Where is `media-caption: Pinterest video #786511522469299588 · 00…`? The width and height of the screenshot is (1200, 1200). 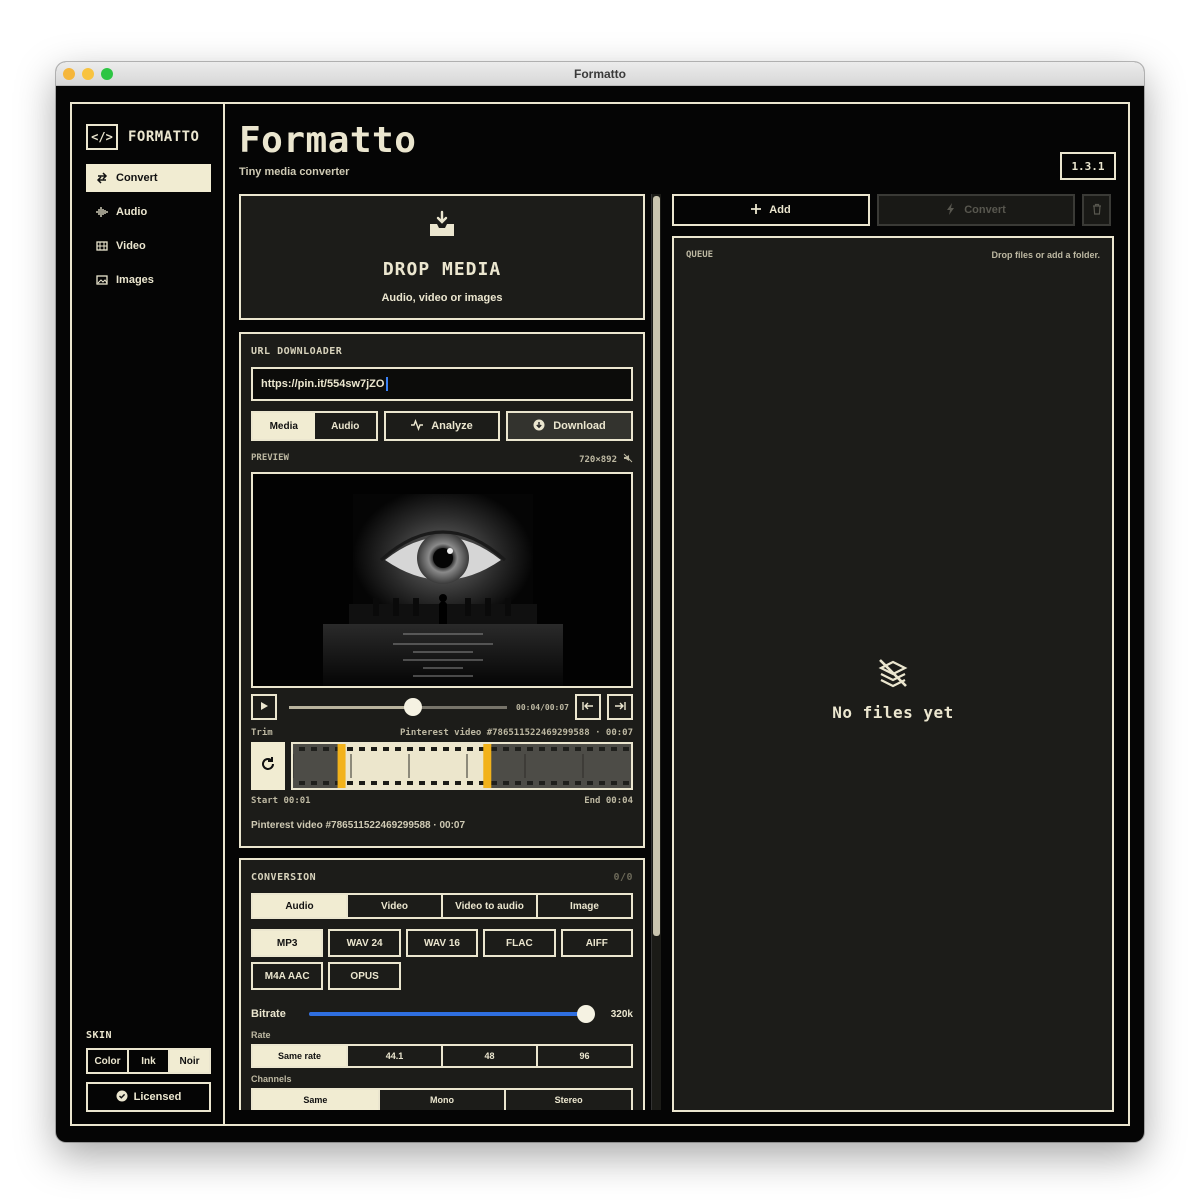 media-caption: Pinterest video #786511522469299588 · 00… is located at coordinates (358, 825).